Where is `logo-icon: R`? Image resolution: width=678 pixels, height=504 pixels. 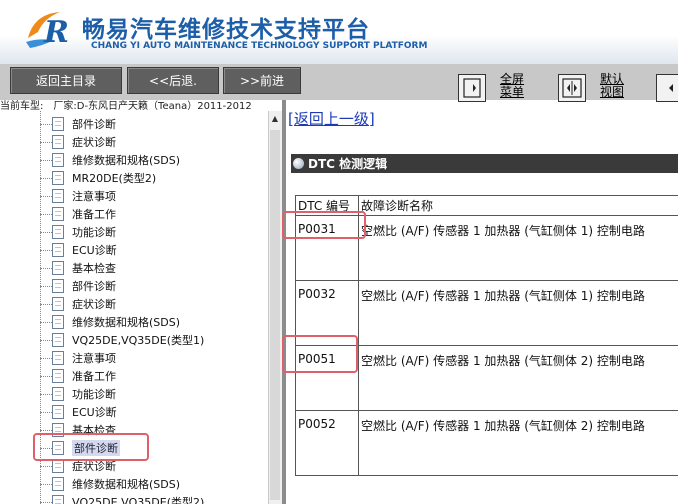 logo-icon: R is located at coordinates (50, 30).